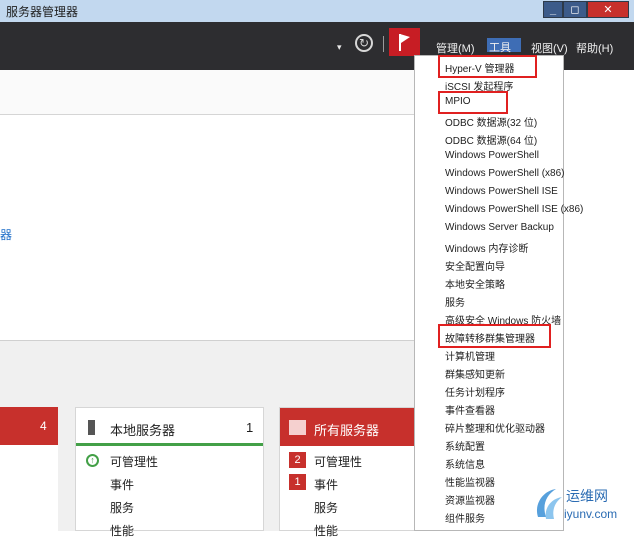 The width and height of the screenshot is (634, 539). I want to click on minimize-icon: _, so click(553, 9).